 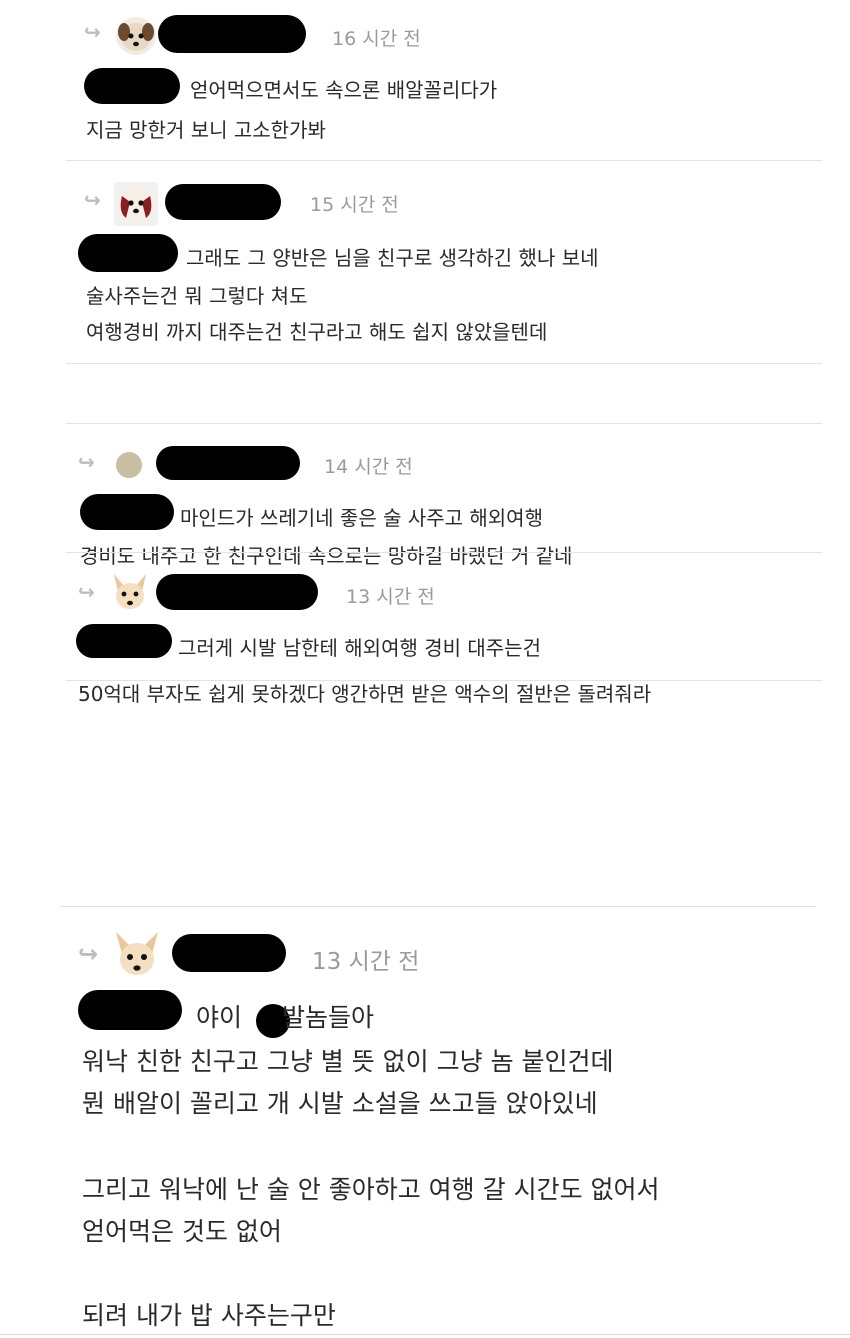 What do you see at coordinates (340, 1103) in the screenshot?
I see `comment-text-line: 뭔 배알이 꼴리고 개 시발 소설을 쓰고들 앉아있네` at bounding box center [340, 1103].